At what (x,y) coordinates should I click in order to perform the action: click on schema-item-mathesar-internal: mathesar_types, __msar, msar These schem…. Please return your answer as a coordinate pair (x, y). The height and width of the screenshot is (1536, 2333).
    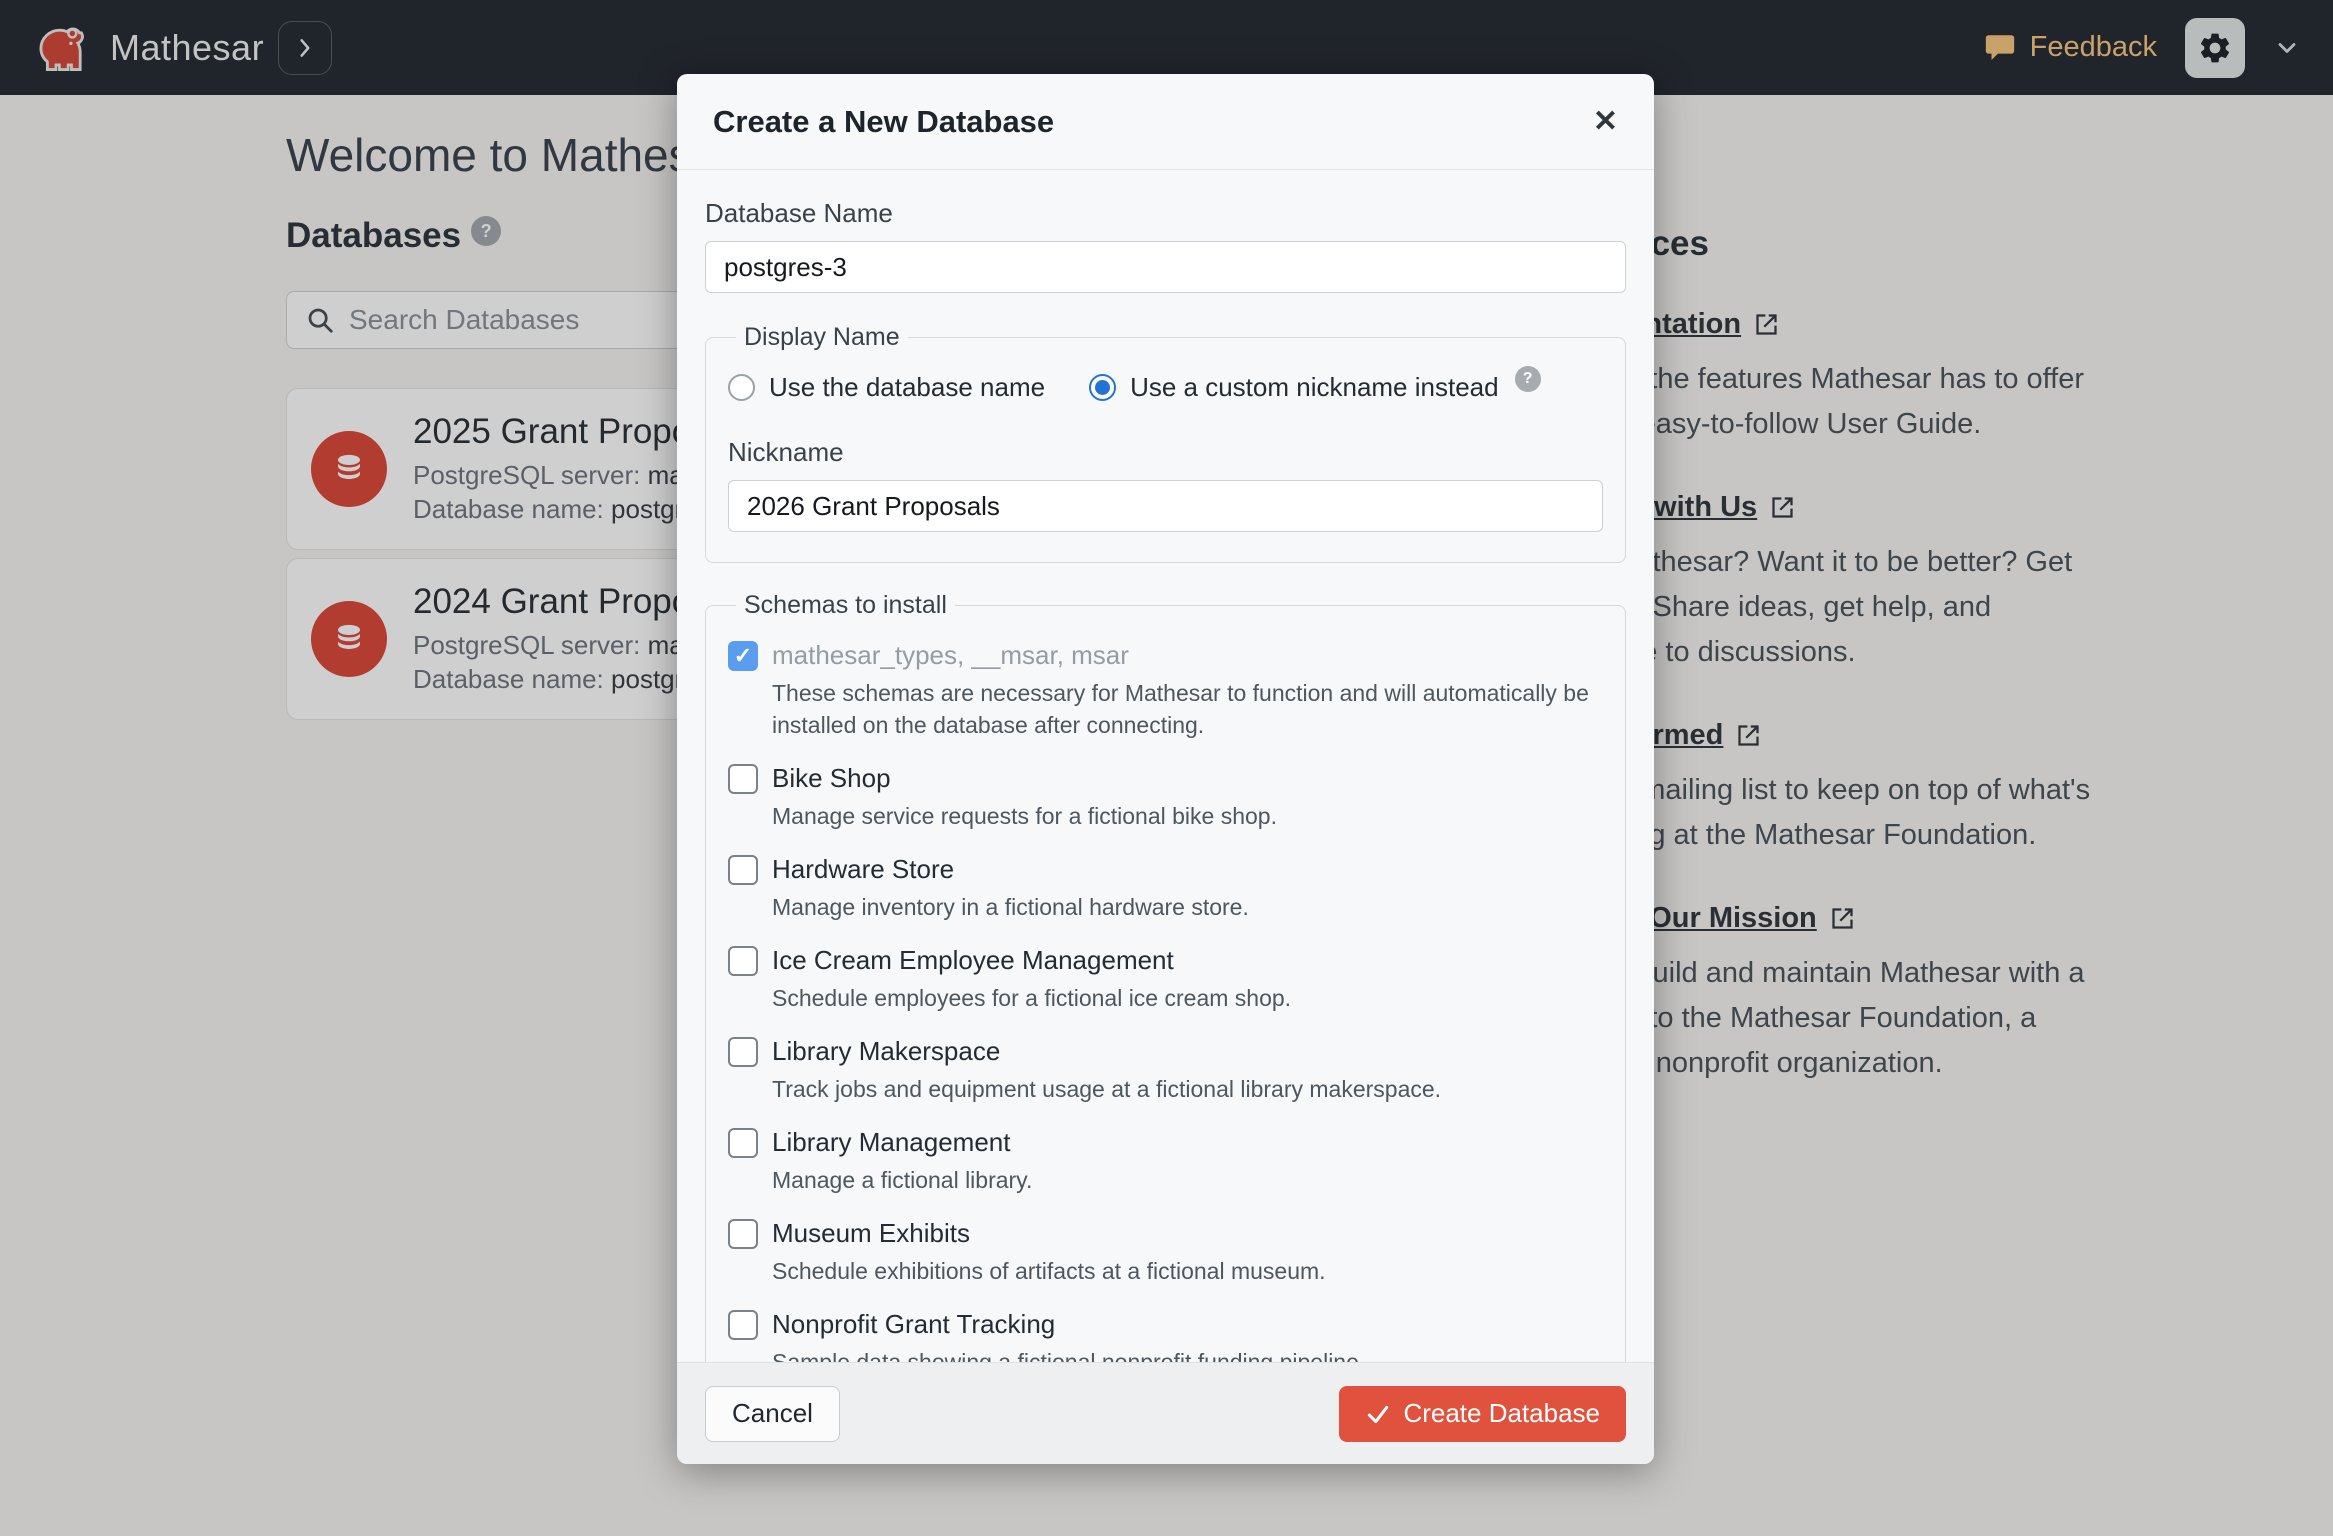
    Looking at the image, I should click on (1165, 690).